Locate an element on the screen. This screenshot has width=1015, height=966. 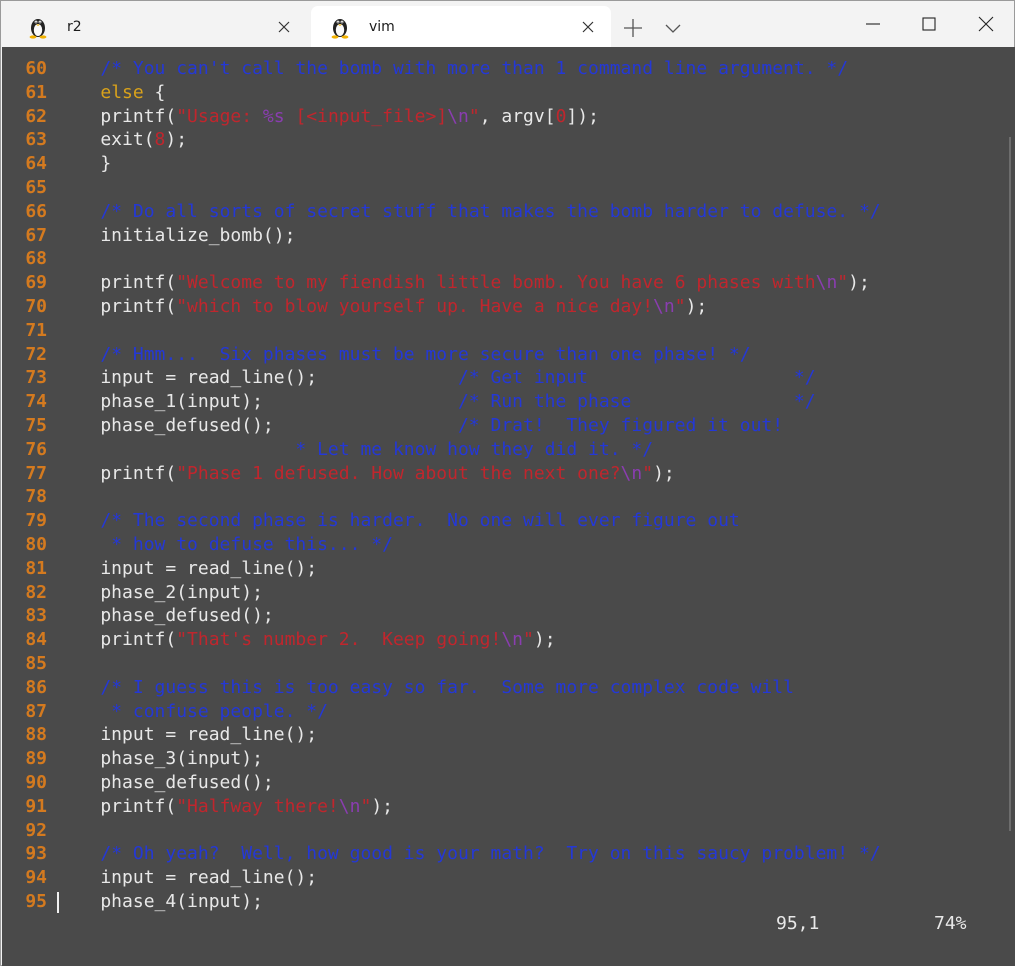
scrollbar is located at coordinates (1010, 484).